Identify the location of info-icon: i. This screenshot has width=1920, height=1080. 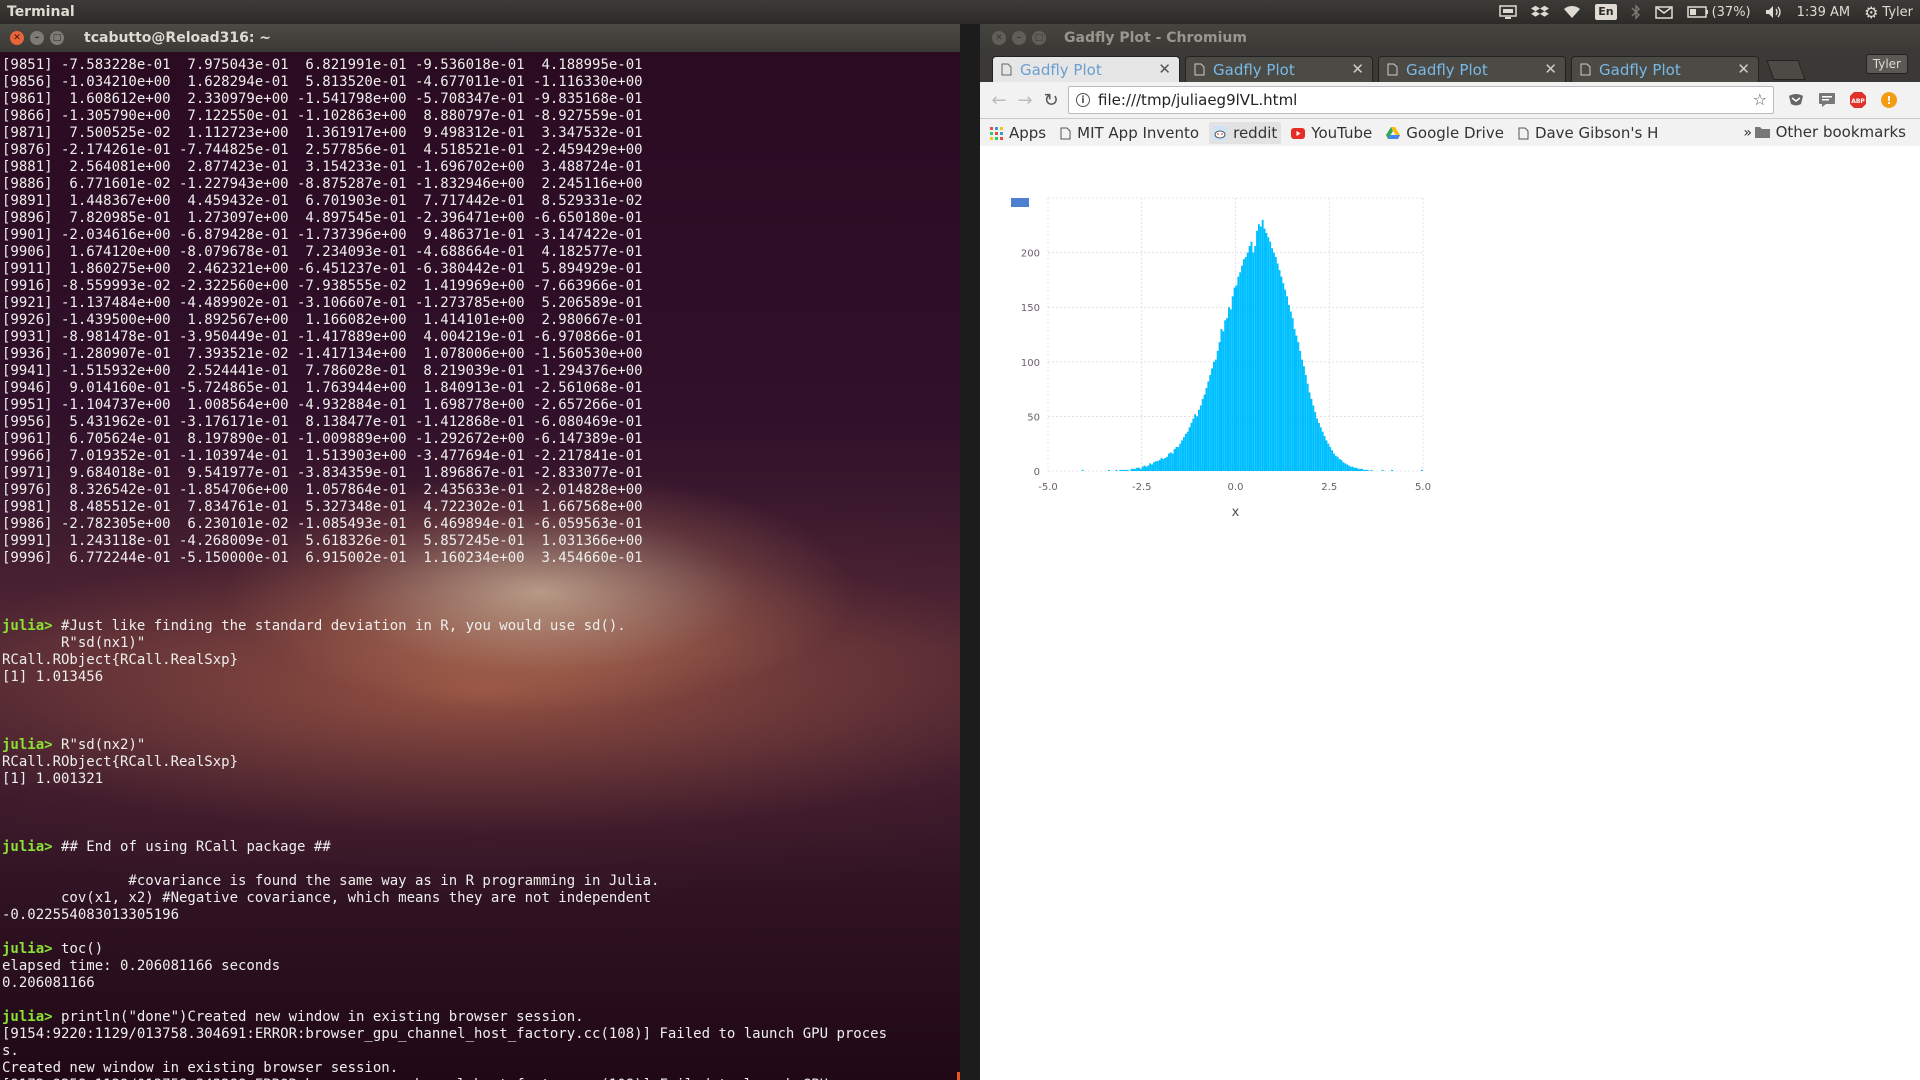
(1083, 100).